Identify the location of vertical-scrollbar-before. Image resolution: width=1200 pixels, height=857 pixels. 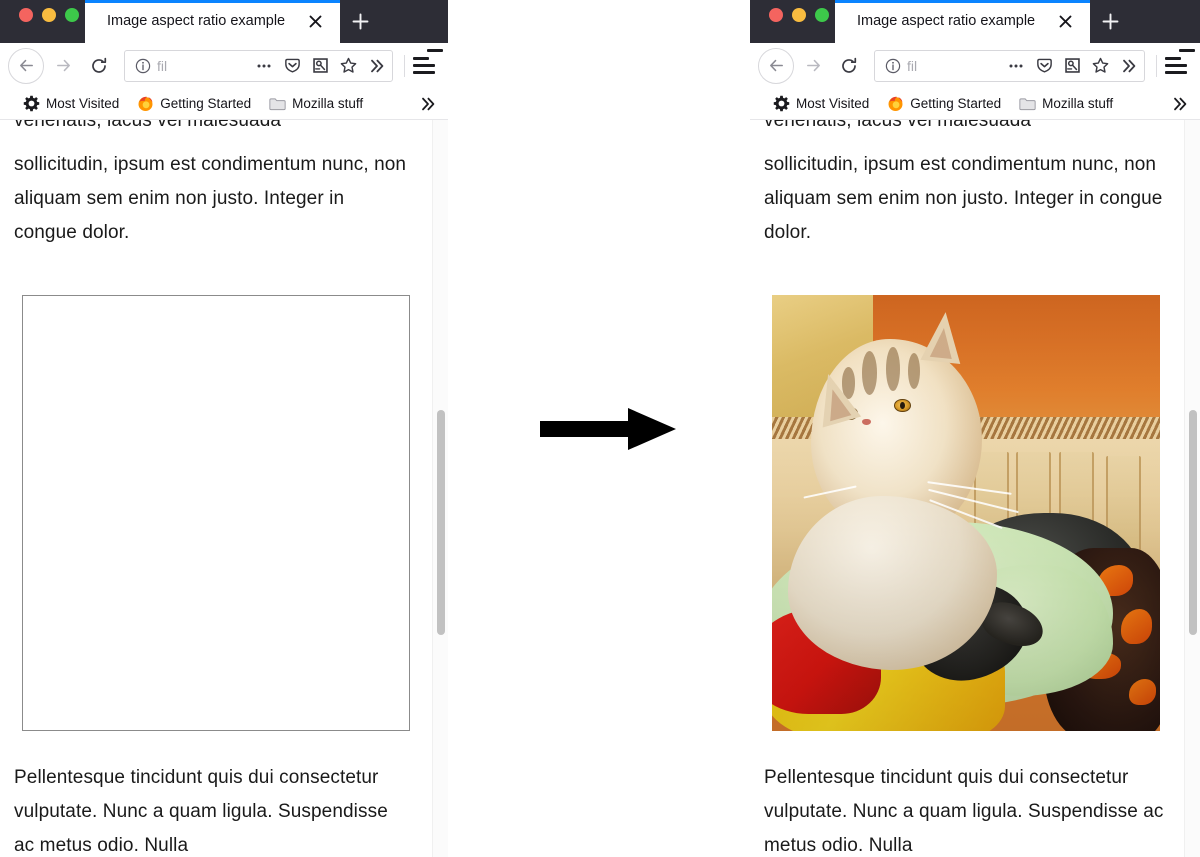
(440, 488).